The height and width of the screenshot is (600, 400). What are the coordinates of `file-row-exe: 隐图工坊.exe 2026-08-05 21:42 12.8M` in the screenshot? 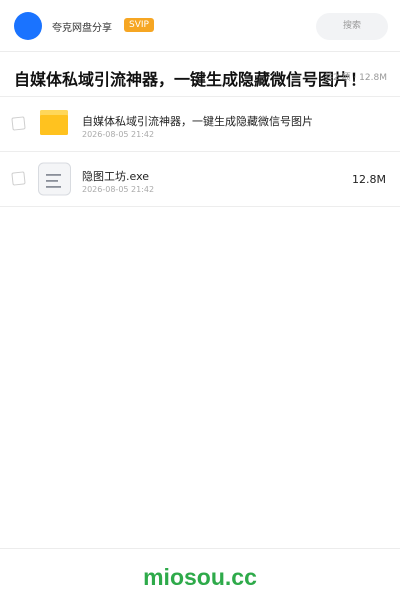 It's located at (200, 179).